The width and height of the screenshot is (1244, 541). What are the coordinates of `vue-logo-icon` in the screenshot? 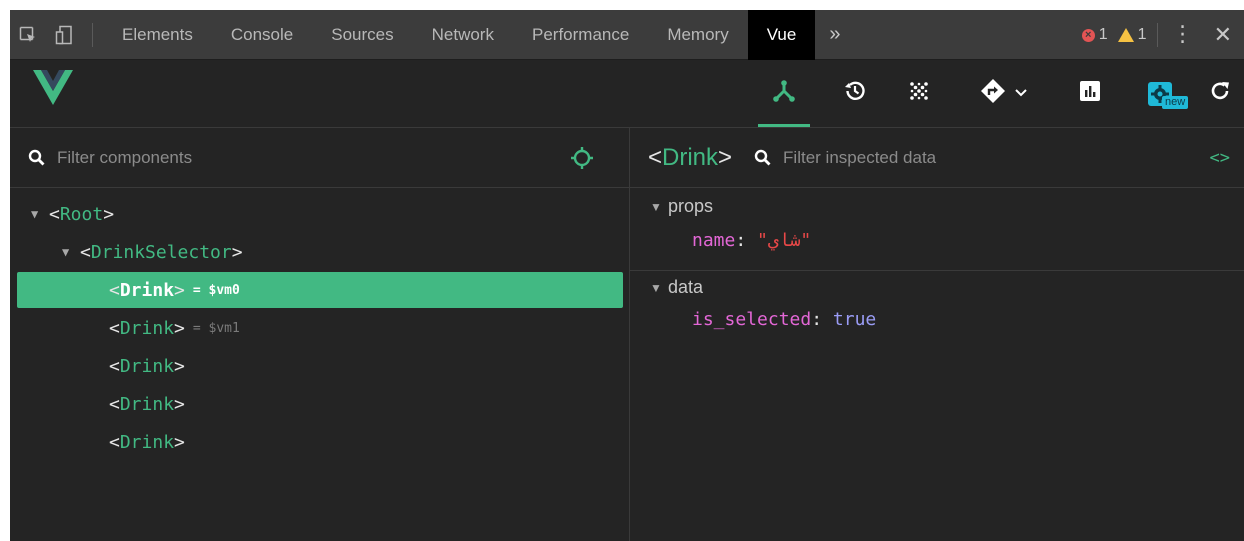 It's located at (53, 90).